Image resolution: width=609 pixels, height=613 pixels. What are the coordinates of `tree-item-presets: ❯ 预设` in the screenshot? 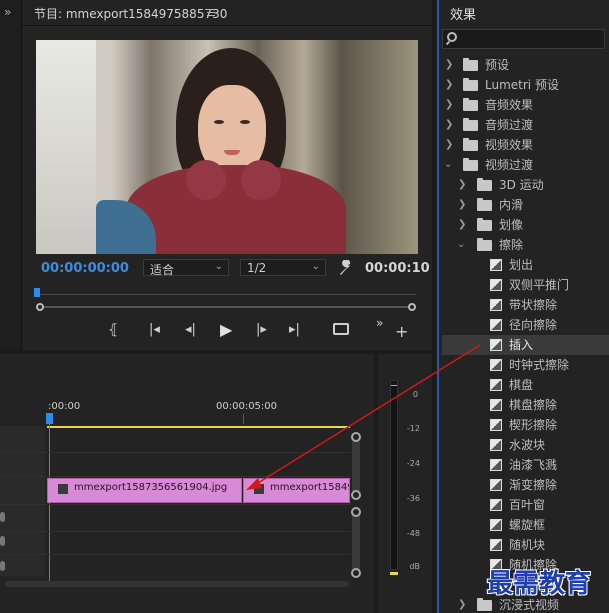 It's located at (525, 65).